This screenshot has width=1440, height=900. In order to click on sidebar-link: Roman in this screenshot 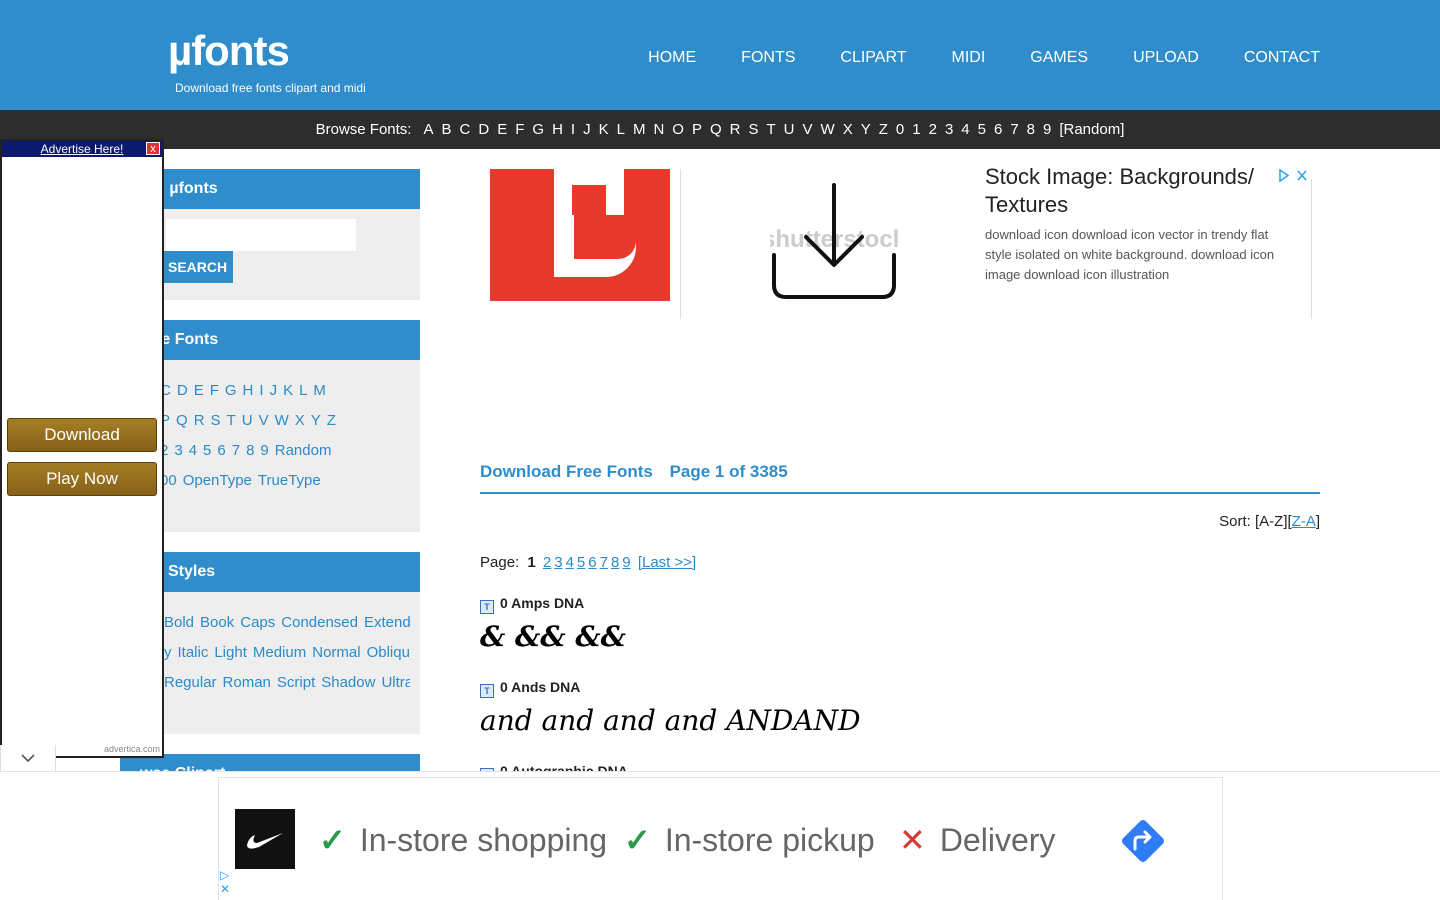, I will do `click(247, 682)`.